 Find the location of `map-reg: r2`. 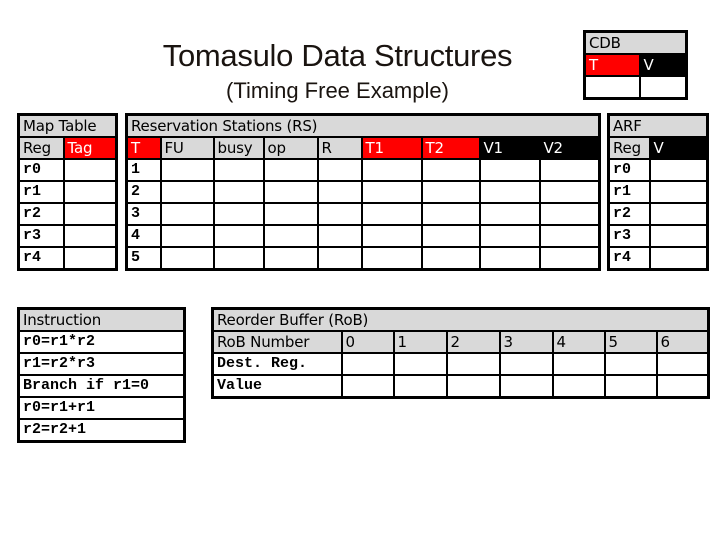

map-reg: r2 is located at coordinates (41, 214).